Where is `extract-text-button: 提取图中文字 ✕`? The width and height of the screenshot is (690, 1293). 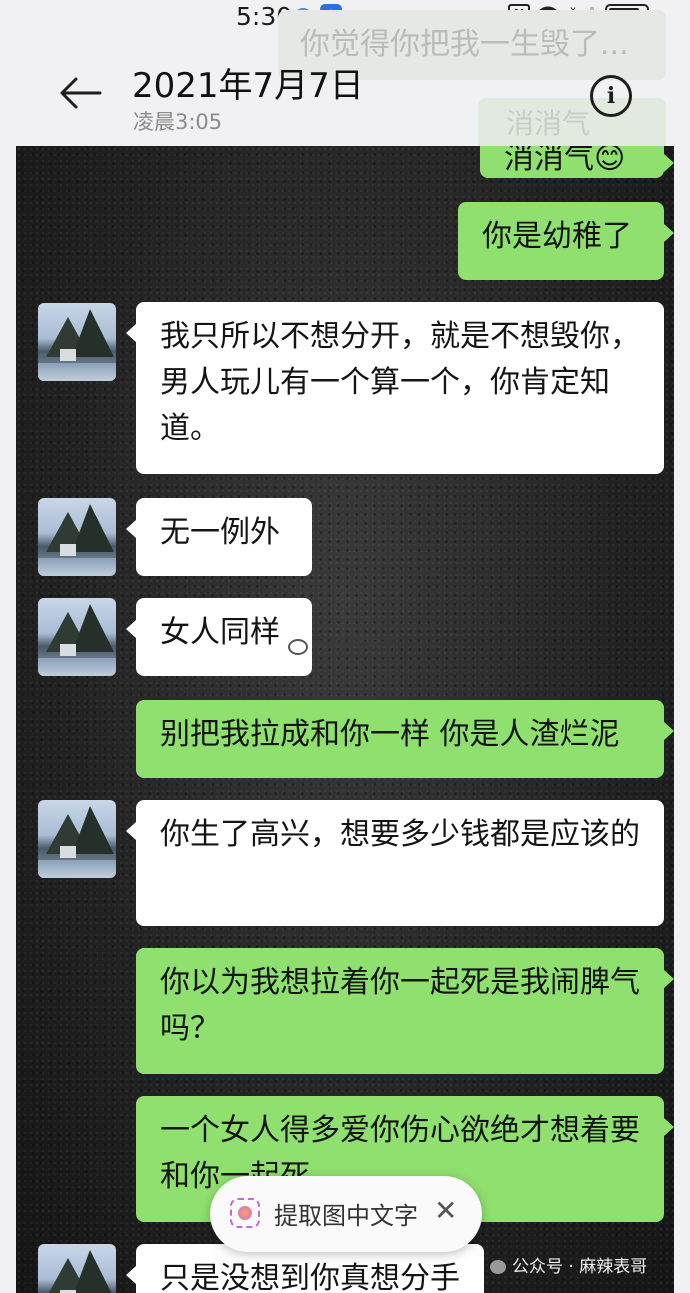 extract-text-button: 提取图中文字 ✕ is located at coordinates (346, 1214).